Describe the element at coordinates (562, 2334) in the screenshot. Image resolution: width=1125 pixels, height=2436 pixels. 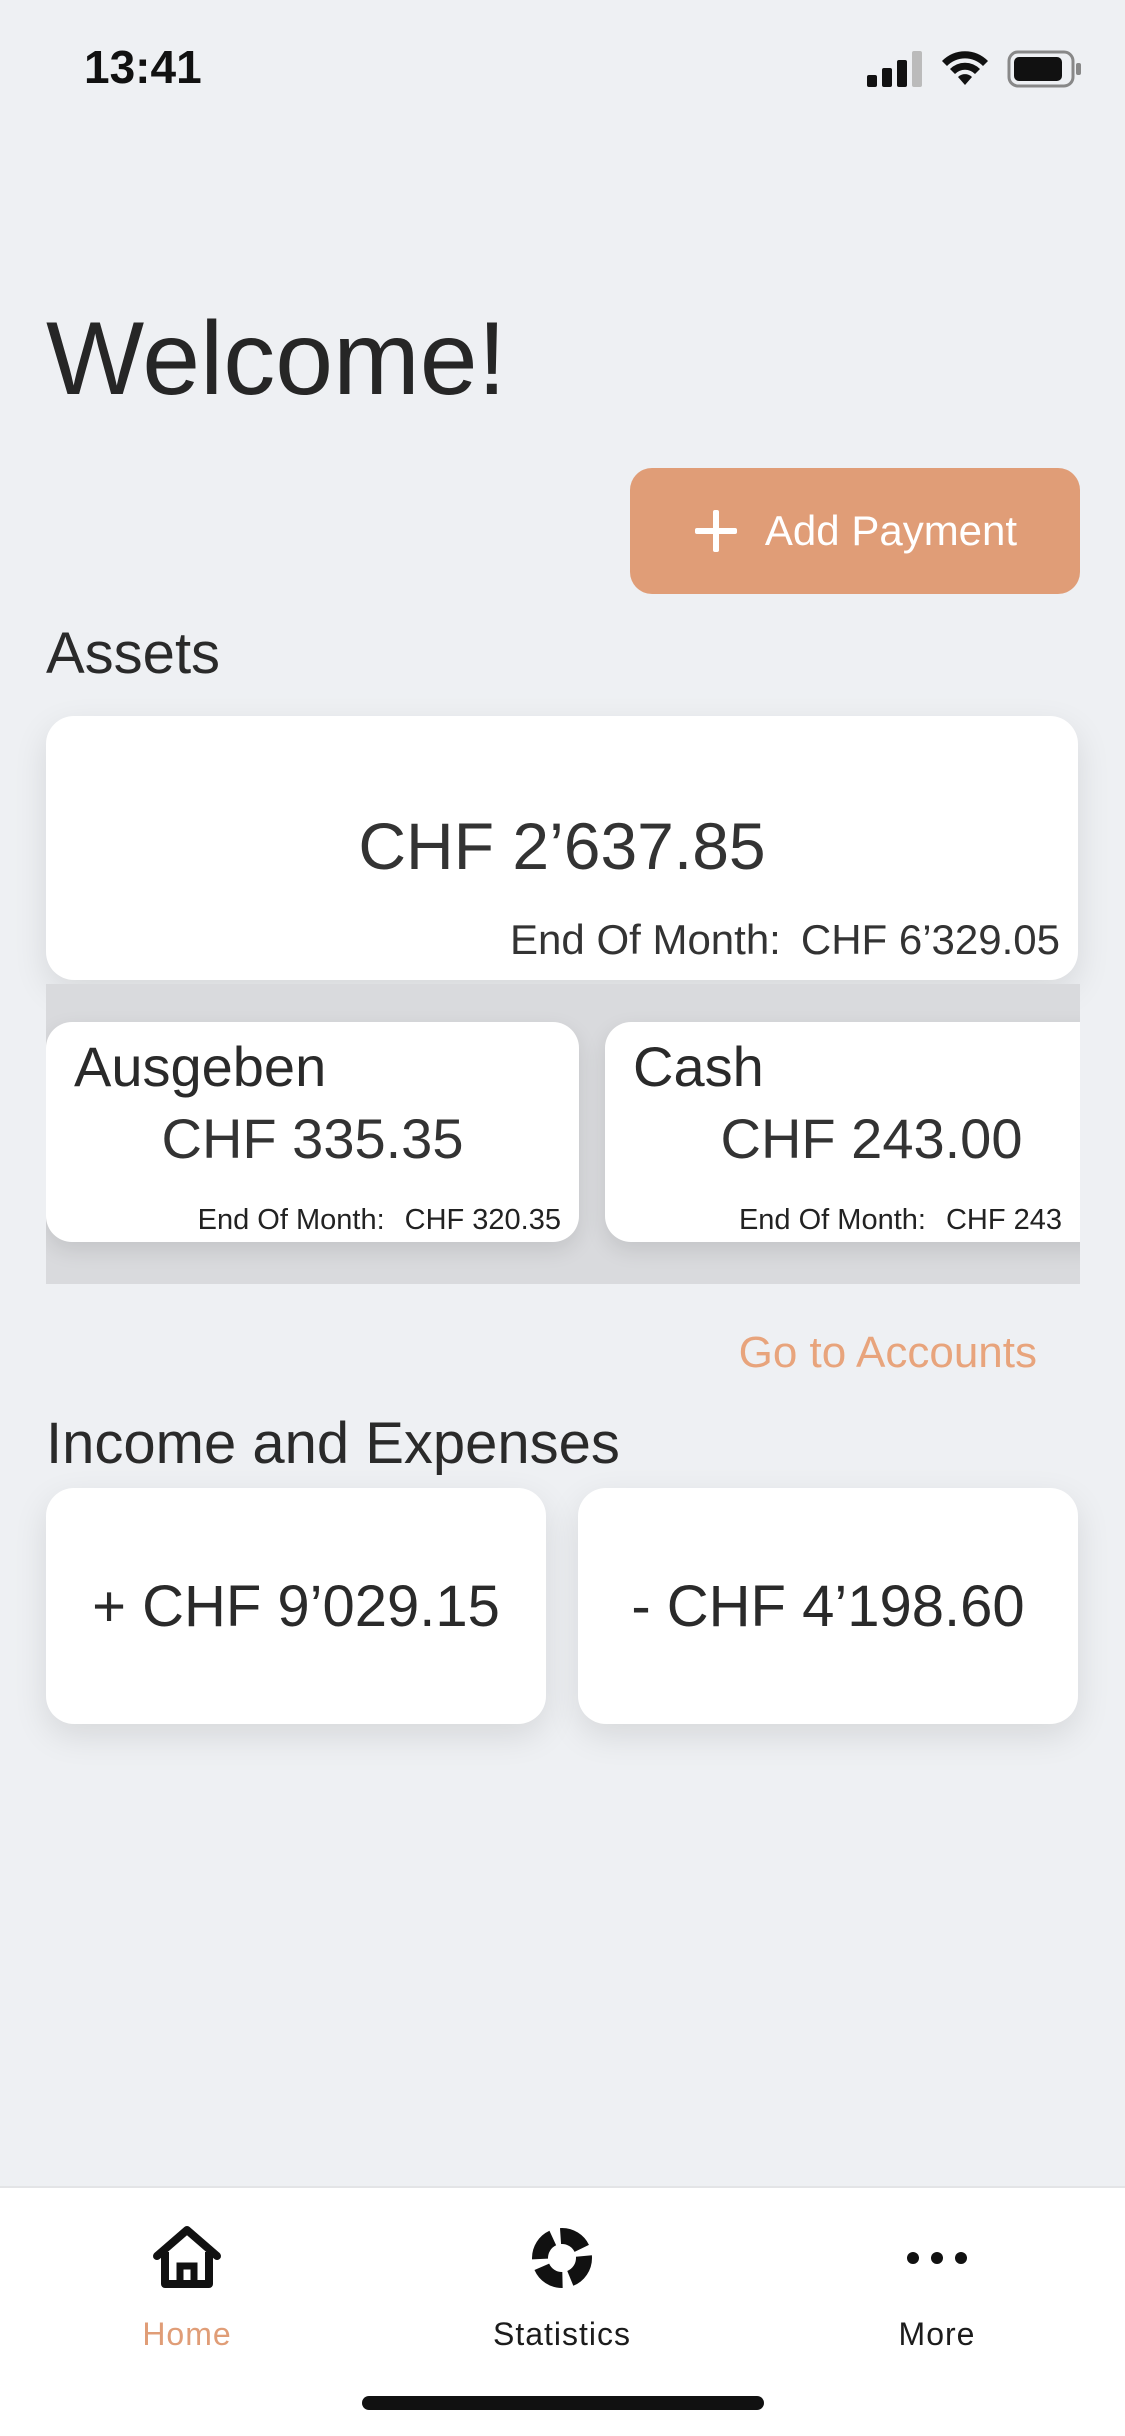
I see `tab-label: Statistics` at that location.